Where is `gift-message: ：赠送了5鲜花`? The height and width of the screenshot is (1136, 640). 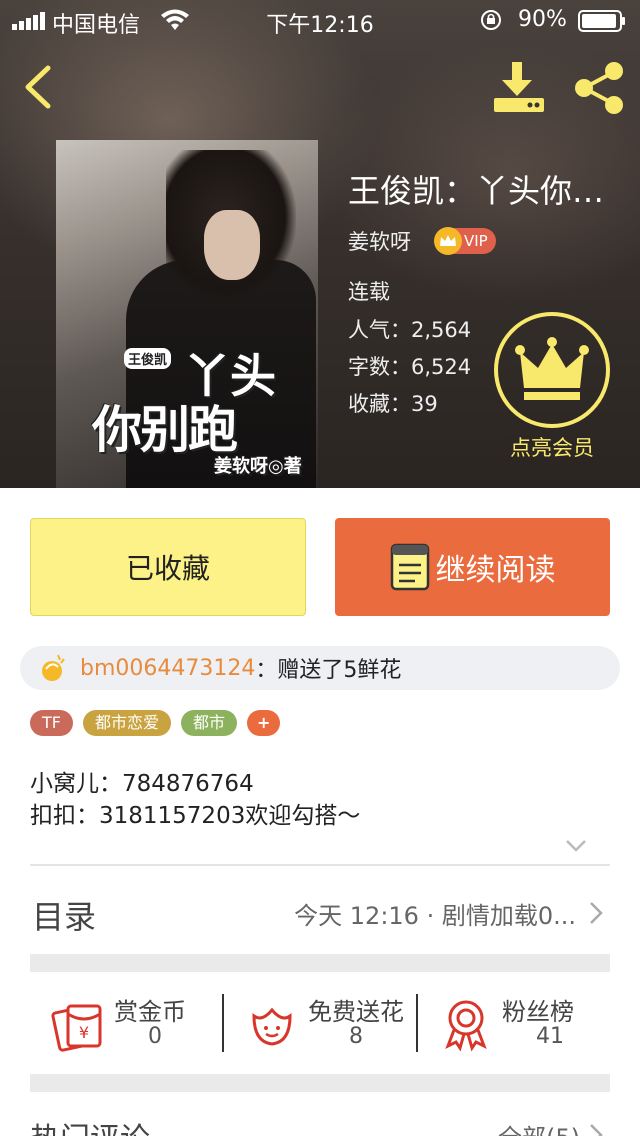 gift-message: ：赠送了5鲜花 is located at coordinates (328, 670).